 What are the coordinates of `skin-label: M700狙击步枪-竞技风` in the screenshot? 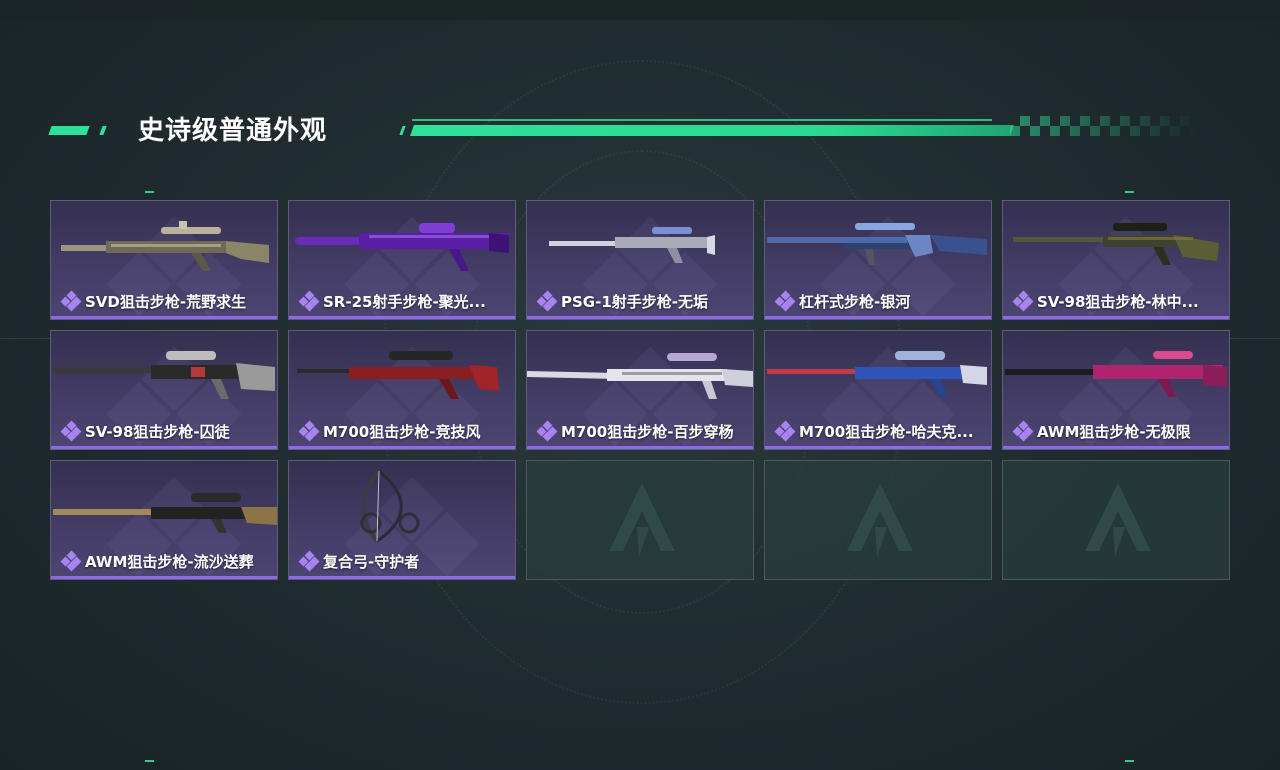 It's located at (389, 431).